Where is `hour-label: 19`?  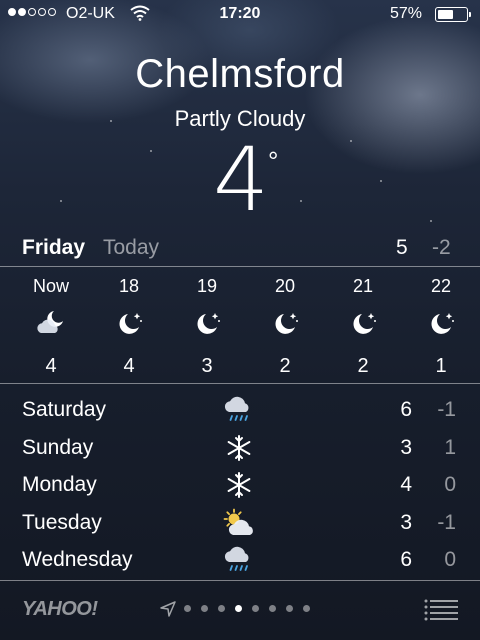
hour-label: 19 is located at coordinates (207, 286).